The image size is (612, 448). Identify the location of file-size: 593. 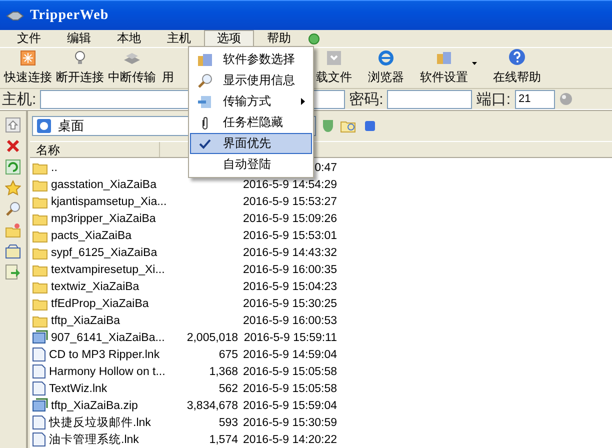
(228, 422).